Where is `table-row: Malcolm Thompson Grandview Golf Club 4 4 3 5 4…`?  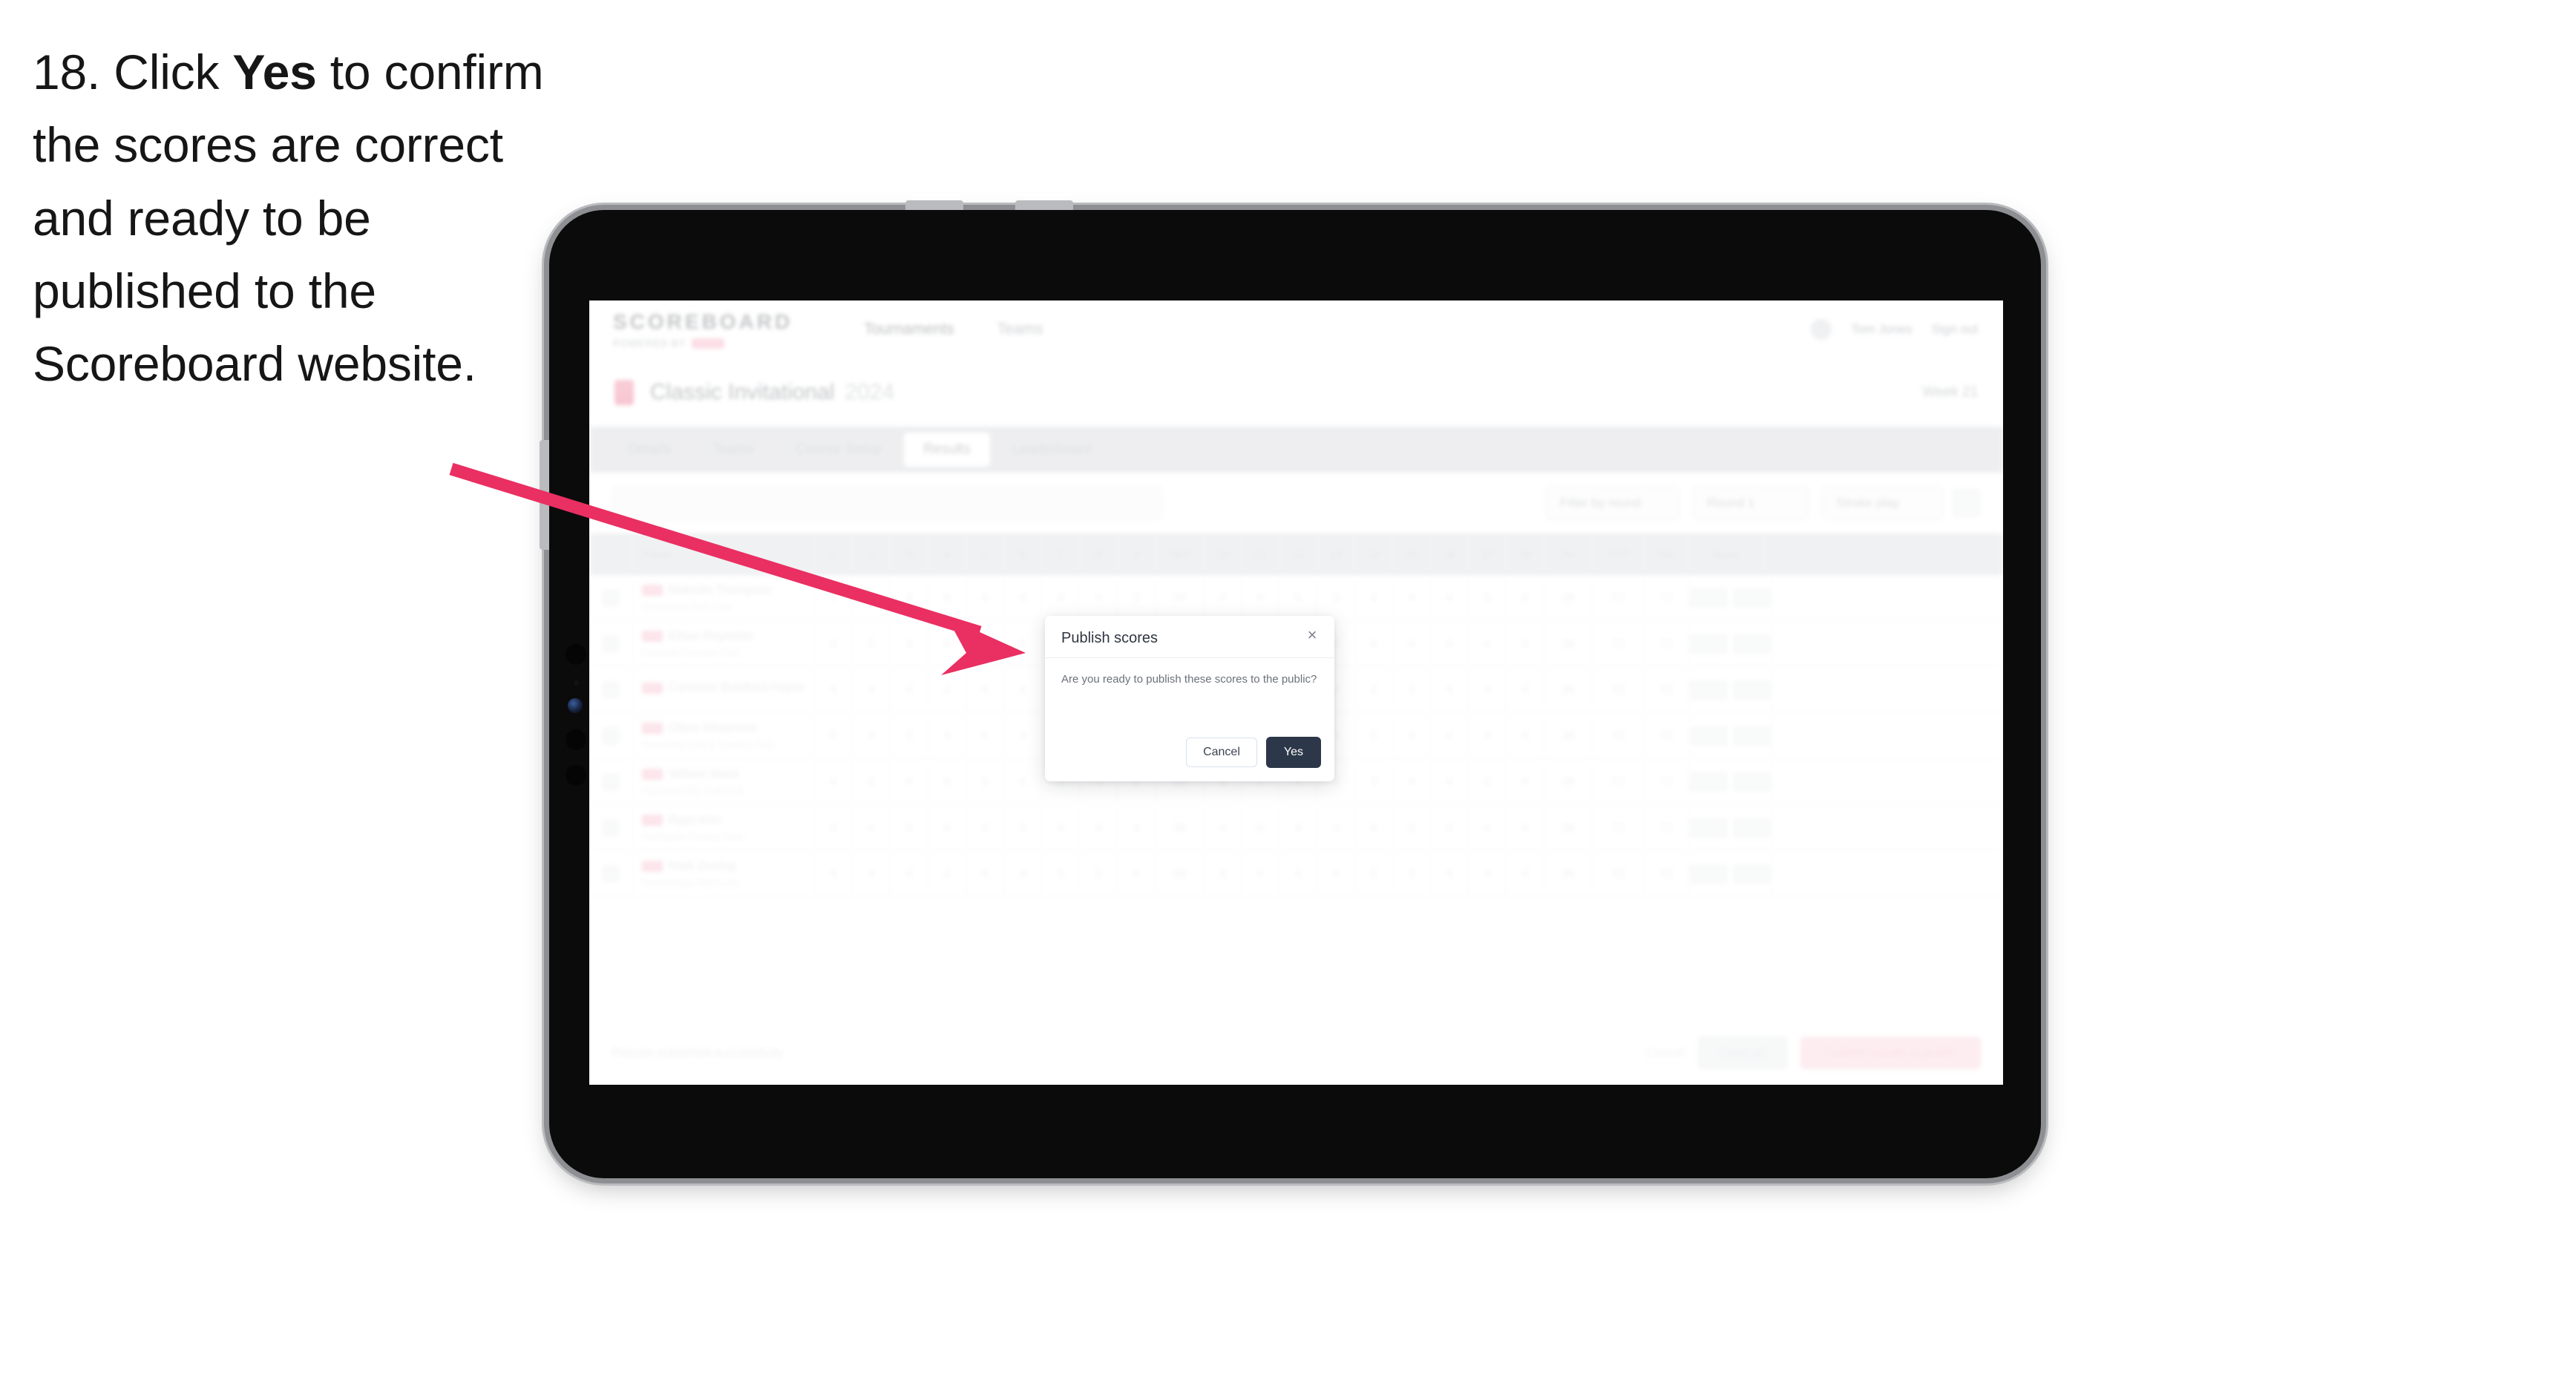 table-row: Malcolm Thompson Grandview Golf Club 4 4 3 5 4… is located at coordinates (1296, 598).